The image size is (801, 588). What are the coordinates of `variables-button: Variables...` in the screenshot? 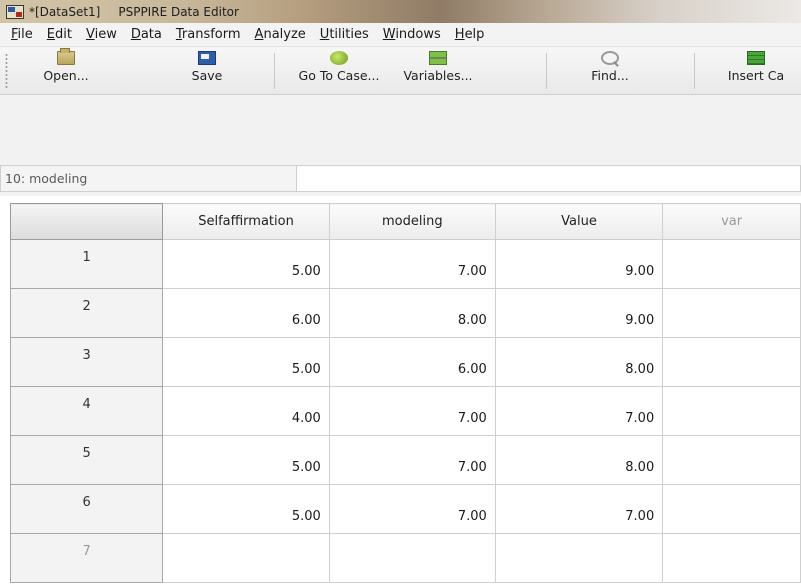 It's located at (438, 71).